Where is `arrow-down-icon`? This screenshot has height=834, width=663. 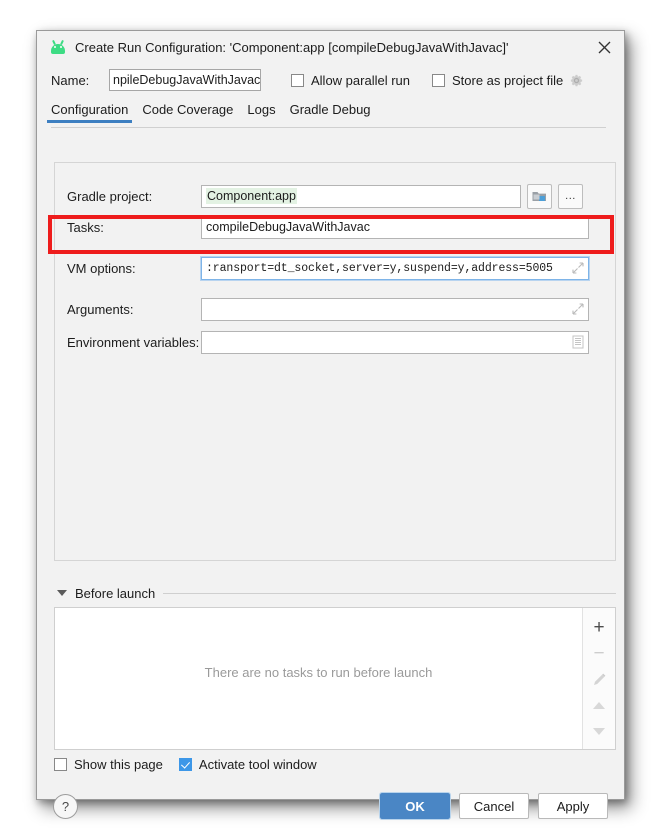 arrow-down-icon is located at coordinates (599, 731).